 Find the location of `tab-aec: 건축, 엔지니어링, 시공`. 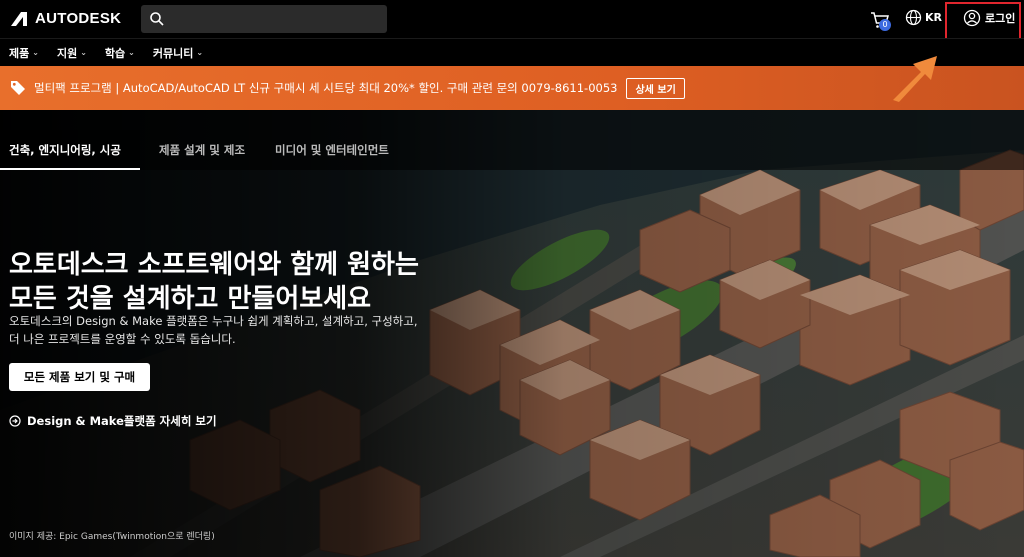

tab-aec: 건축, 엔지니어링, 시공 is located at coordinates (70, 150).